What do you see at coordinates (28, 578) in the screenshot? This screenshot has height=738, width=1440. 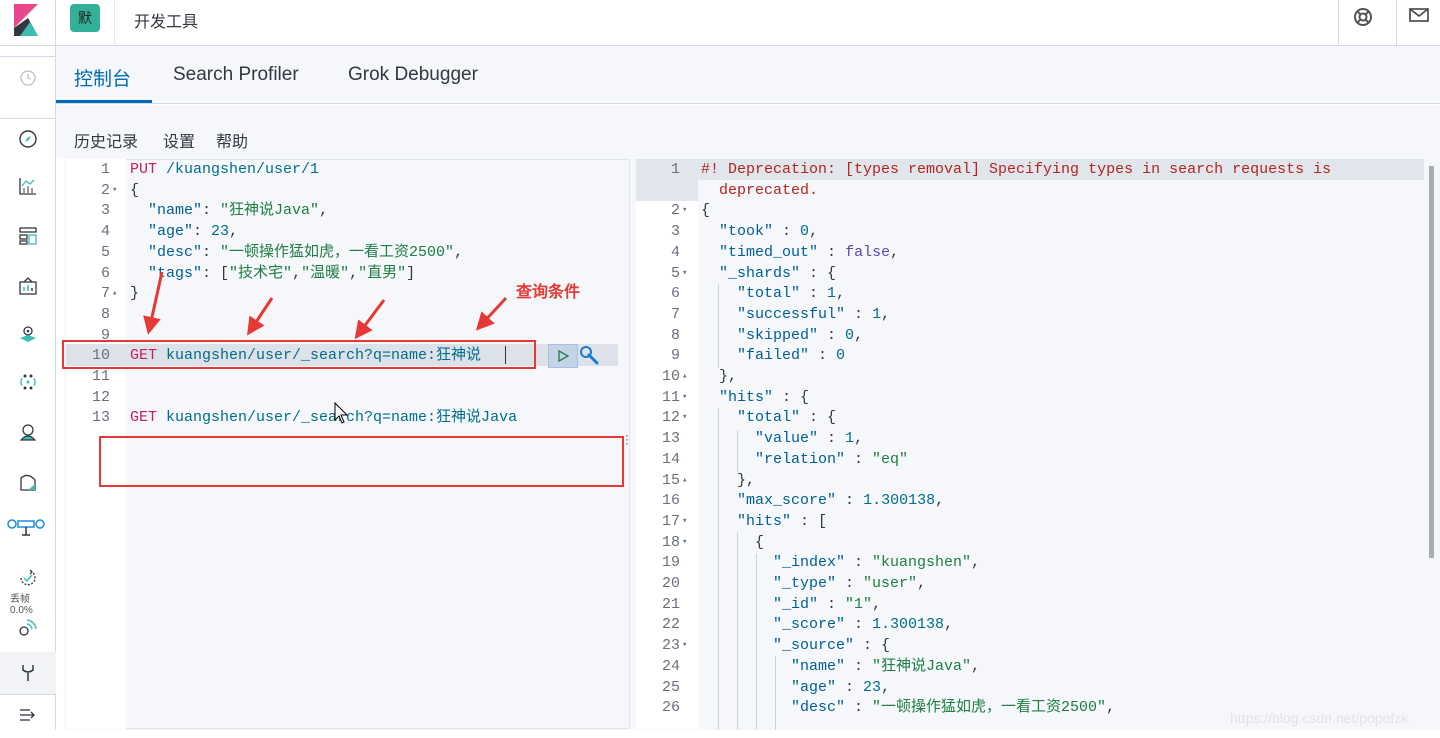 I see `nav-uptime` at bounding box center [28, 578].